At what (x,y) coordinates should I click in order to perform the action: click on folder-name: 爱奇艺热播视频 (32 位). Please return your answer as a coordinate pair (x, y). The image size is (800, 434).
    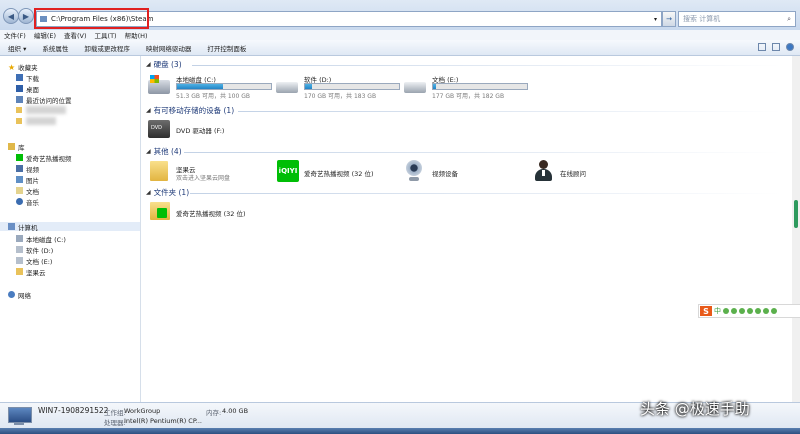
    Looking at the image, I should click on (211, 214).